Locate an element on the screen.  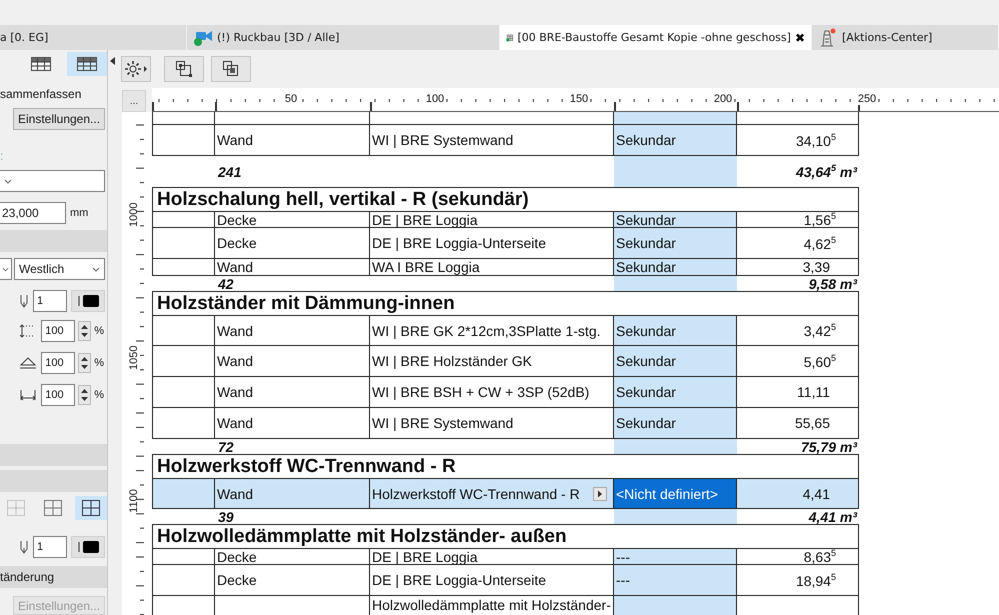
table-cell: 55,65 is located at coordinates (798, 423).